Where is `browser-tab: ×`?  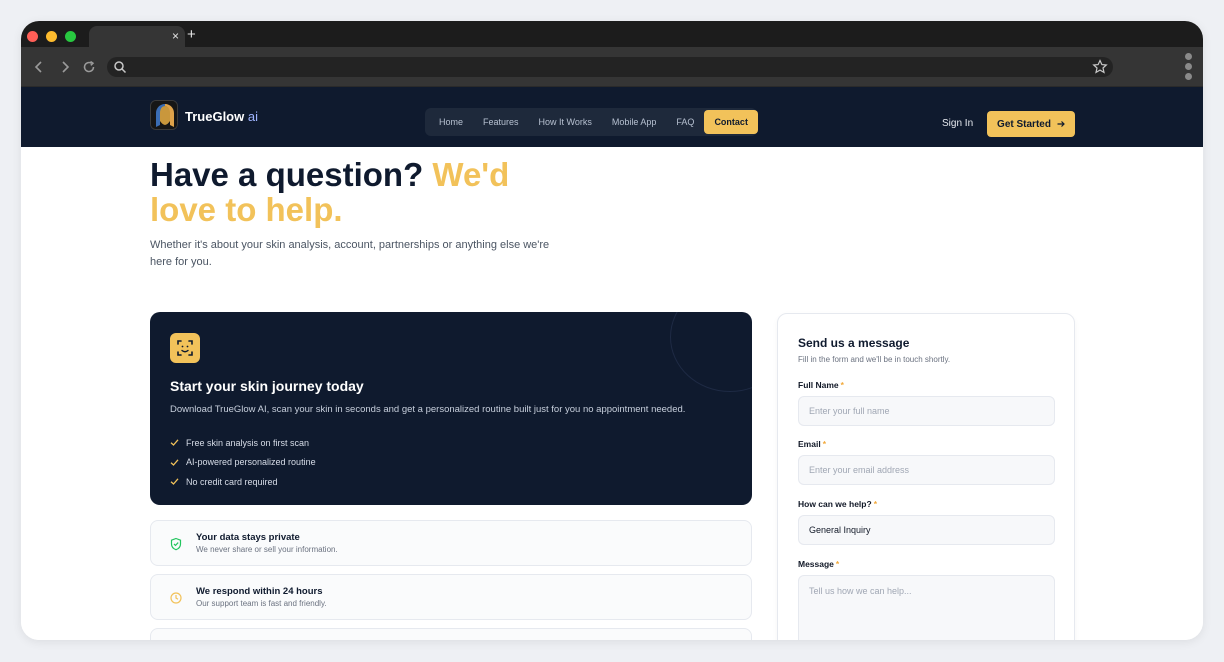 browser-tab: × is located at coordinates (137, 36).